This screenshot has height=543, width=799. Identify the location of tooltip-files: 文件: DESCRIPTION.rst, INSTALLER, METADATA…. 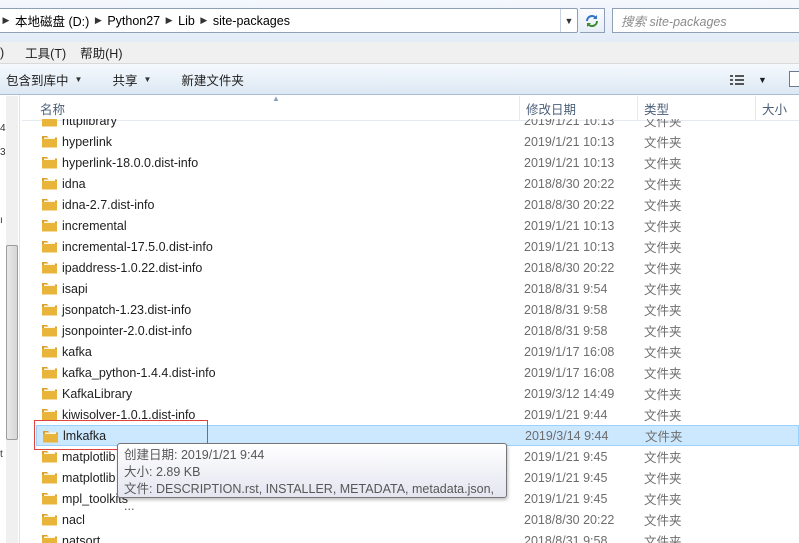
(309, 497).